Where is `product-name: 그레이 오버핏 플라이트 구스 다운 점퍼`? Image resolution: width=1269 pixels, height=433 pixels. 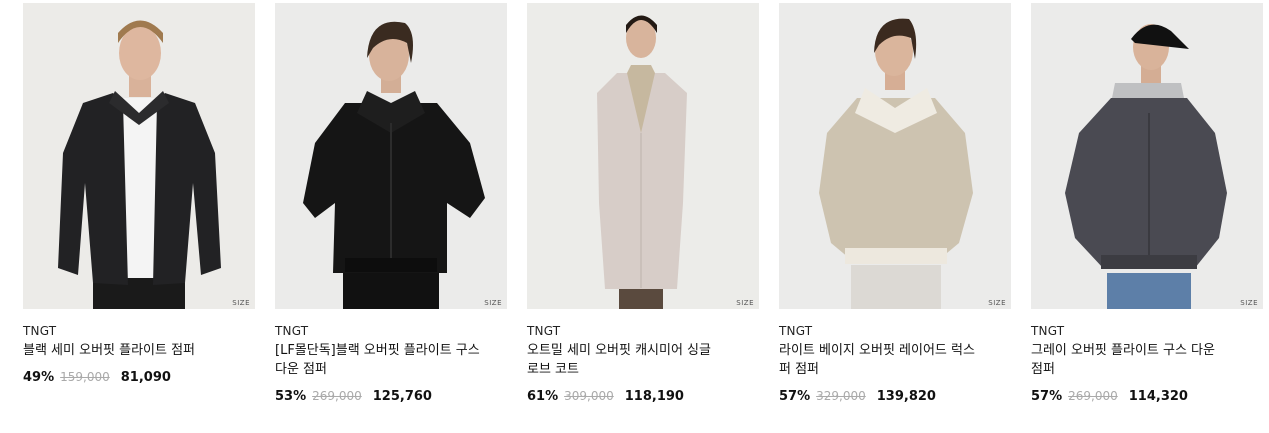
product-name: 그레이 오버핏 플라이트 구스 다운 점퍼 is located at coordinates (1136, 360).